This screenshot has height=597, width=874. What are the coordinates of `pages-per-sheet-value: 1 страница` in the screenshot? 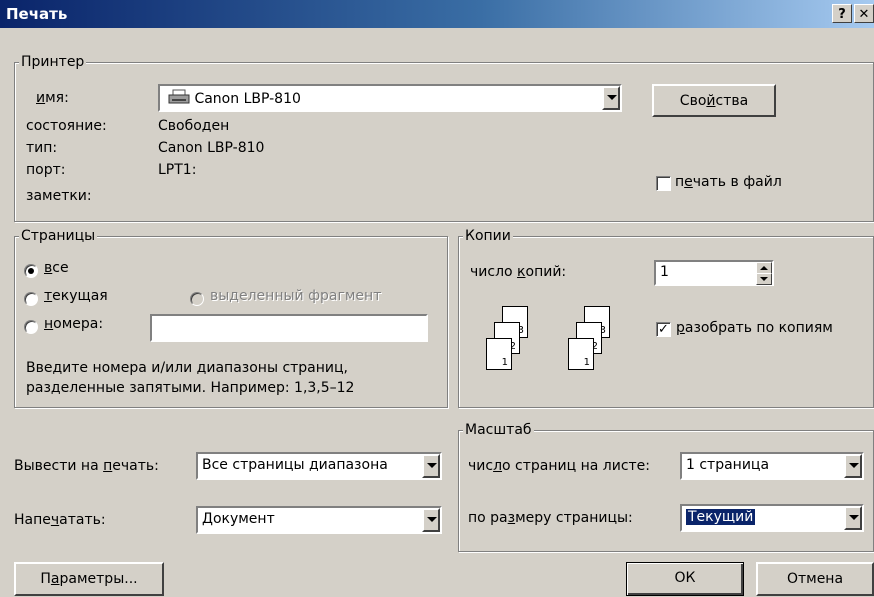 It's located at (728, 465).